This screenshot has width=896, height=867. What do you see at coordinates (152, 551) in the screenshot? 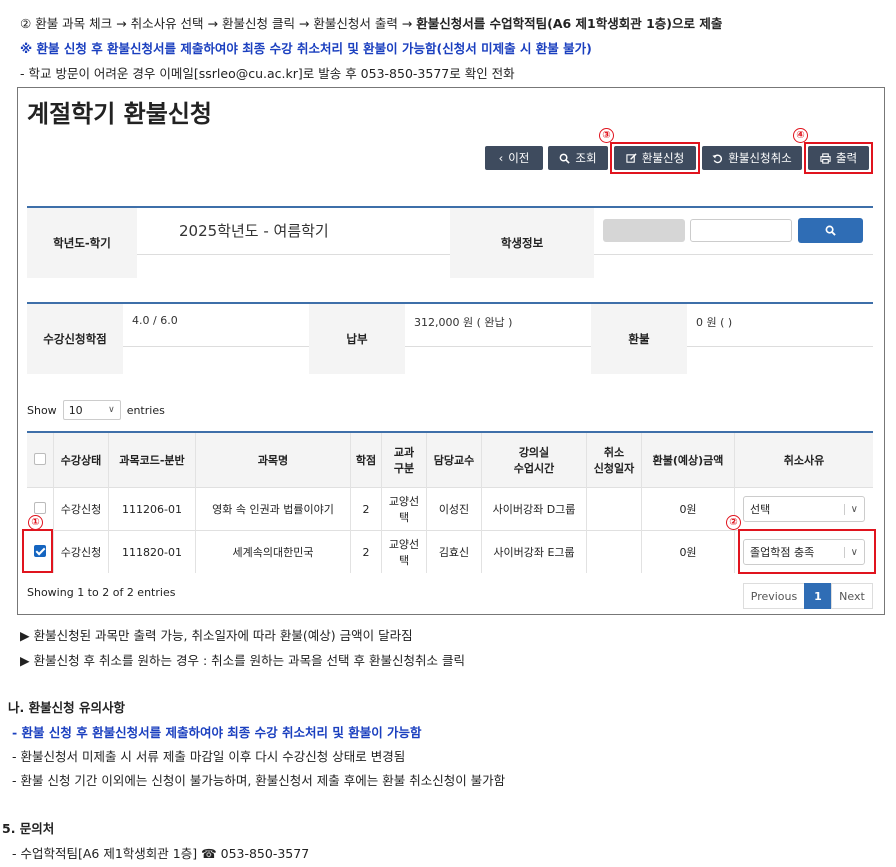
I see `cell-code: 111820-01` at bounding box center [152, 551].